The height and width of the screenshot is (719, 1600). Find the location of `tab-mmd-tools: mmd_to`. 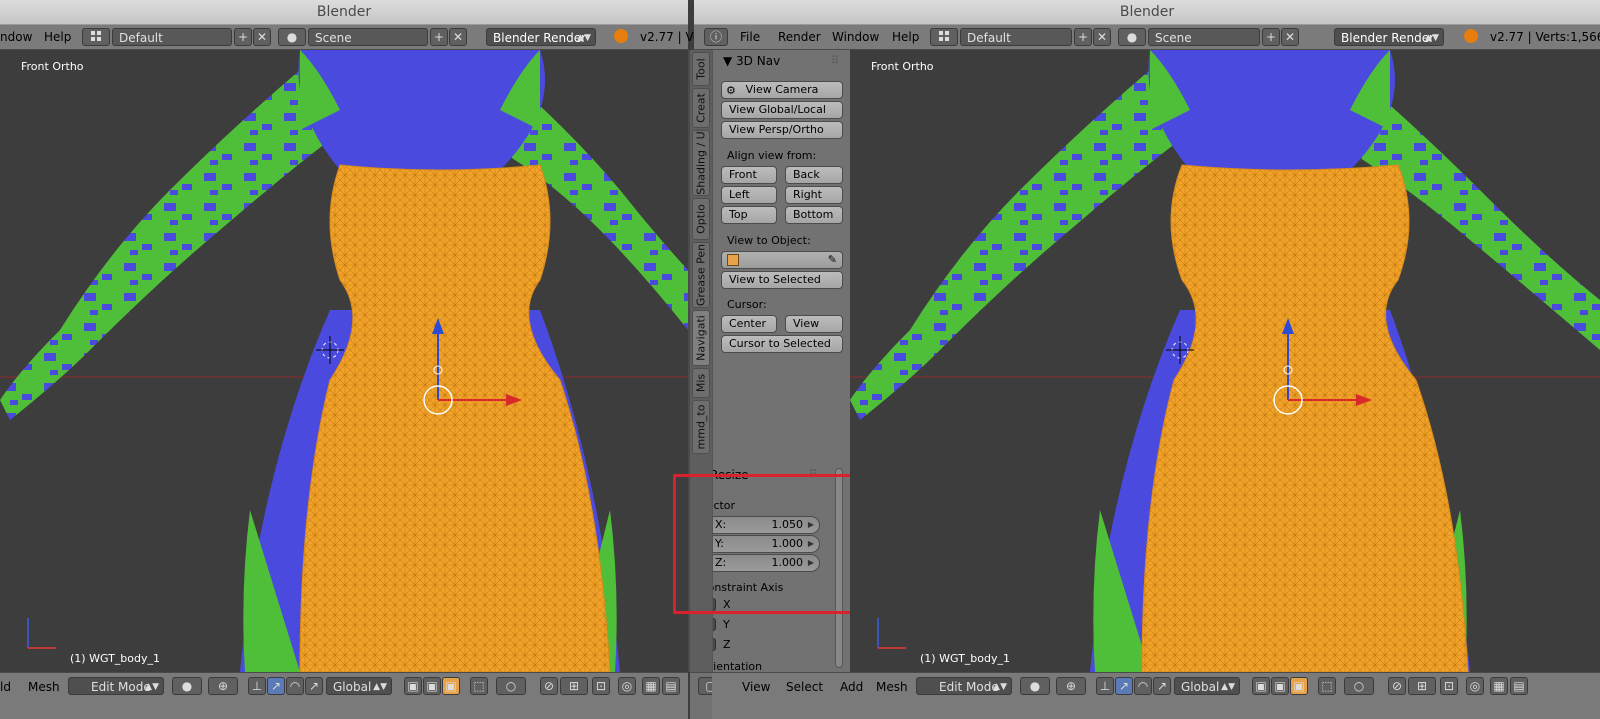

tab-mmd-tools: mmd_to is located at coordinates (701, 427).